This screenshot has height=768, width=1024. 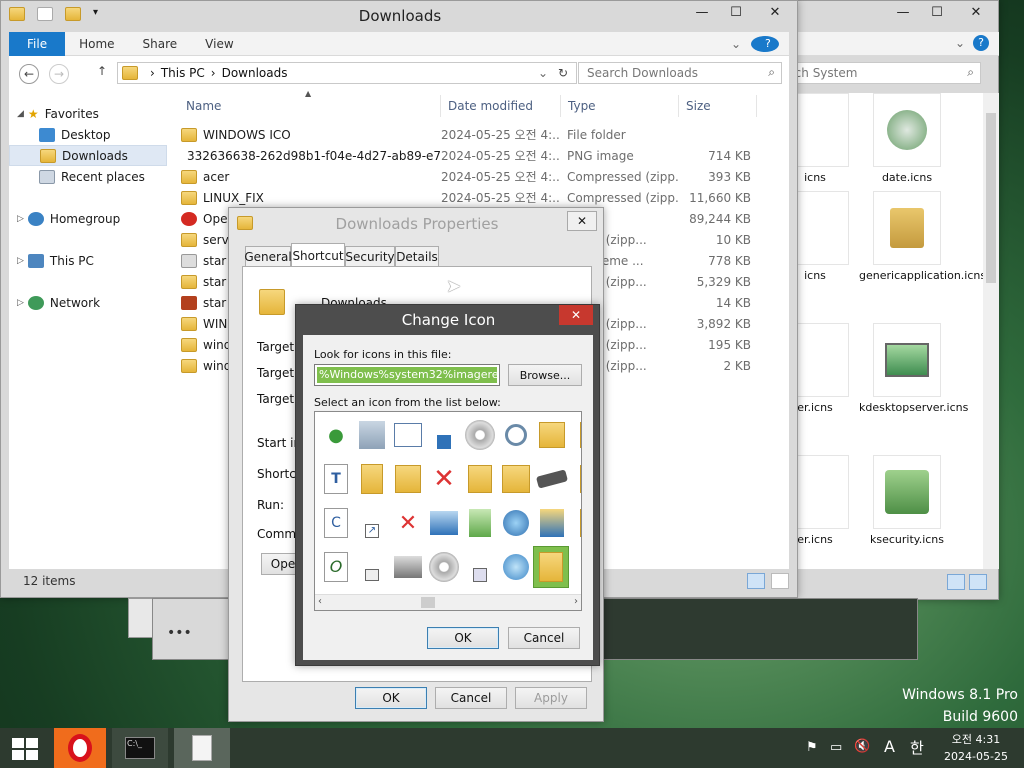 I want to click on library-icon, so click(x=372, y=435).